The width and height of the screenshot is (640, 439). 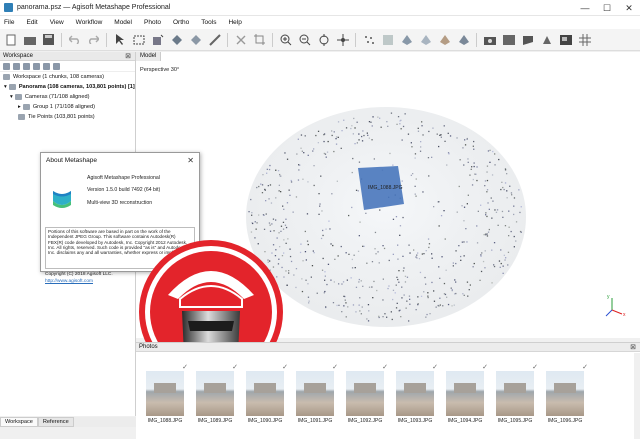 What do you see at coordinates (629, 8) in the screenshot?
I see `close-button: ✕` at bounding box center [629, 8].